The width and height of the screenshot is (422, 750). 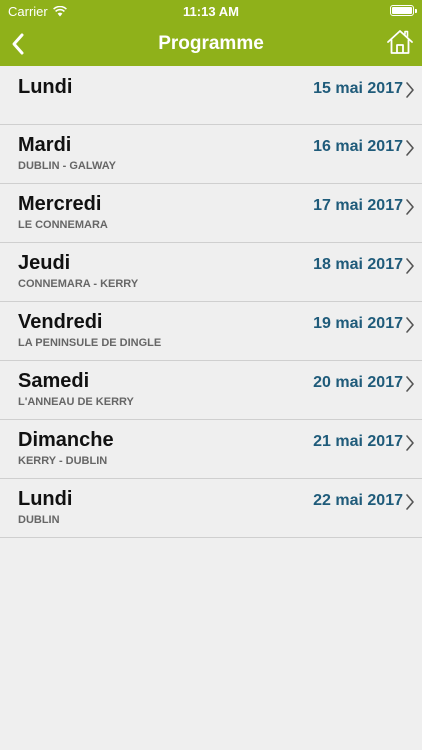 What do you see at coordinates (358, 323) in the screenshot?
I see `date-label: 19 mai 2017` at bounding box center [358, 323].